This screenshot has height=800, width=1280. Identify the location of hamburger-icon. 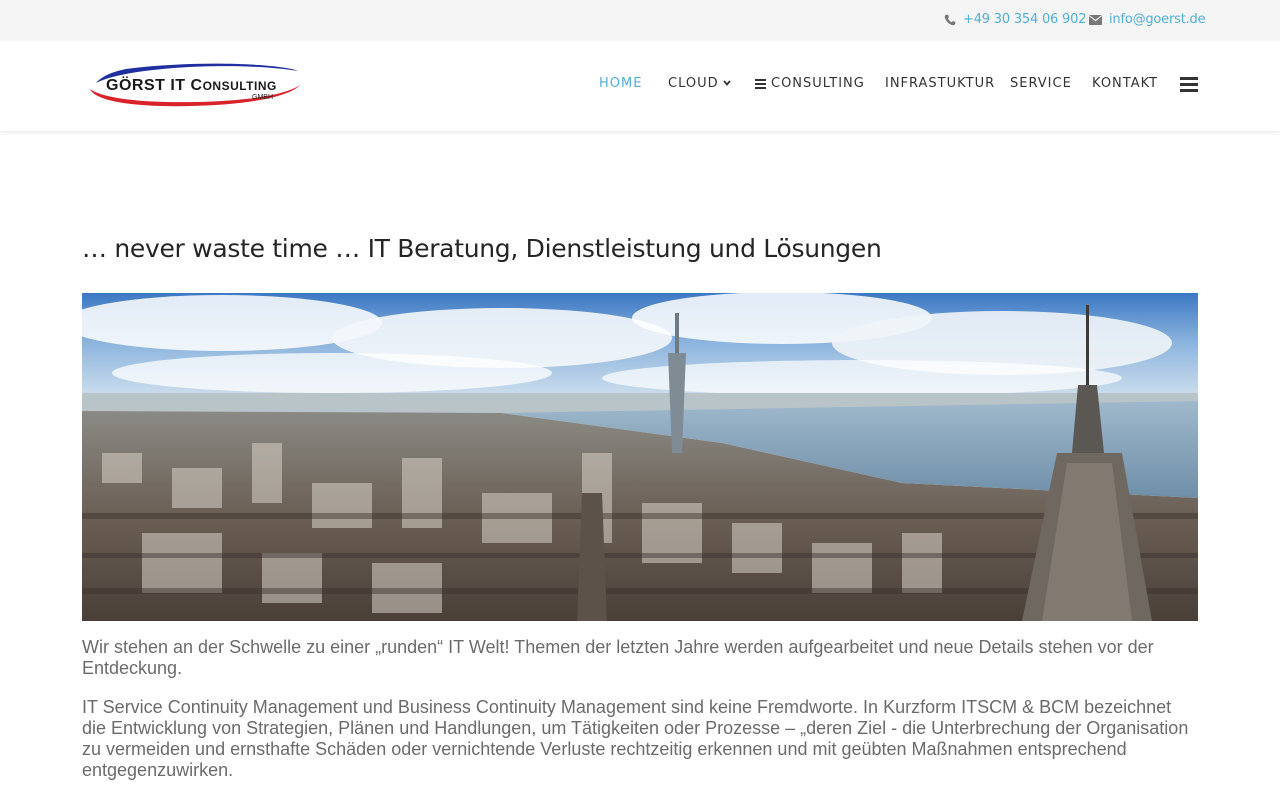
(1189, 84).